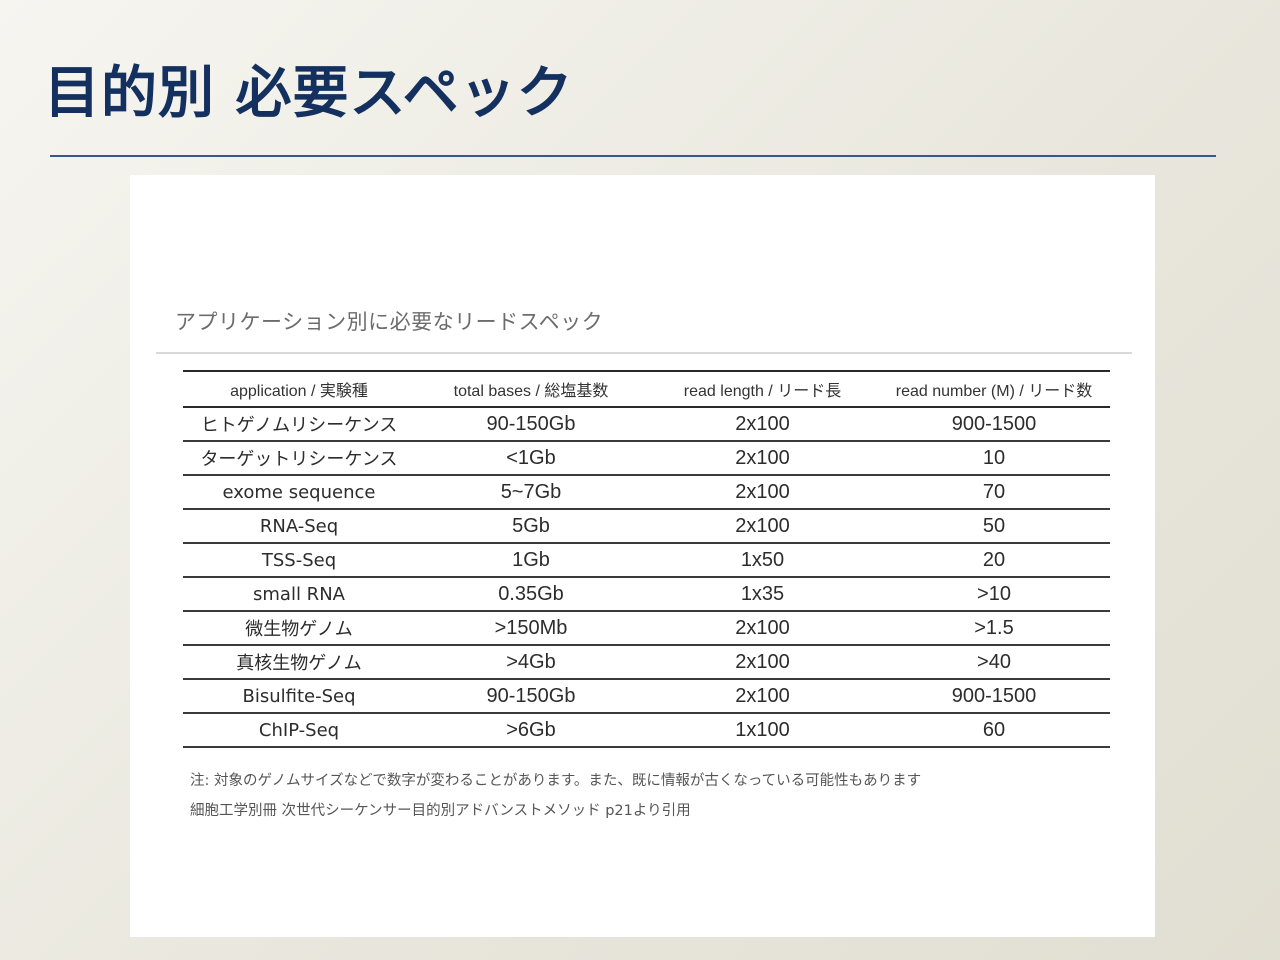  What do you see at coordinates (994, 662) in the screenshot?
I see `cell-read-number: >40` at bounding box center [994, 662].